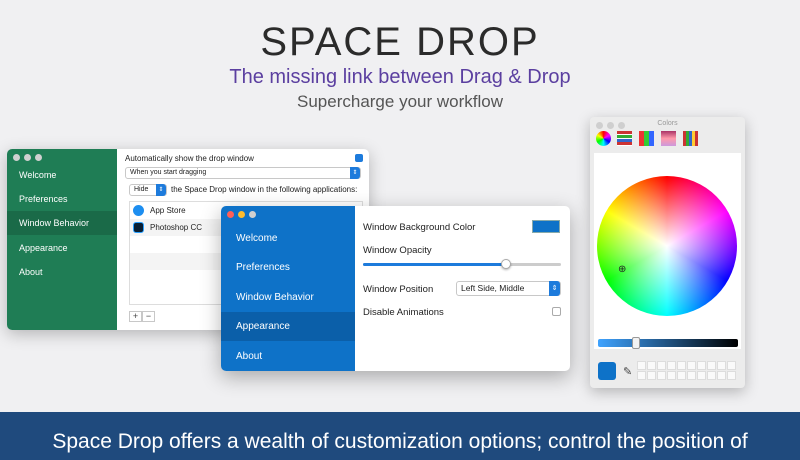 The image size is (800, 460). What do you see at coordinates (667, 246) in the screenshot?
I see `color-wheel` at bounding box center [667, 246].